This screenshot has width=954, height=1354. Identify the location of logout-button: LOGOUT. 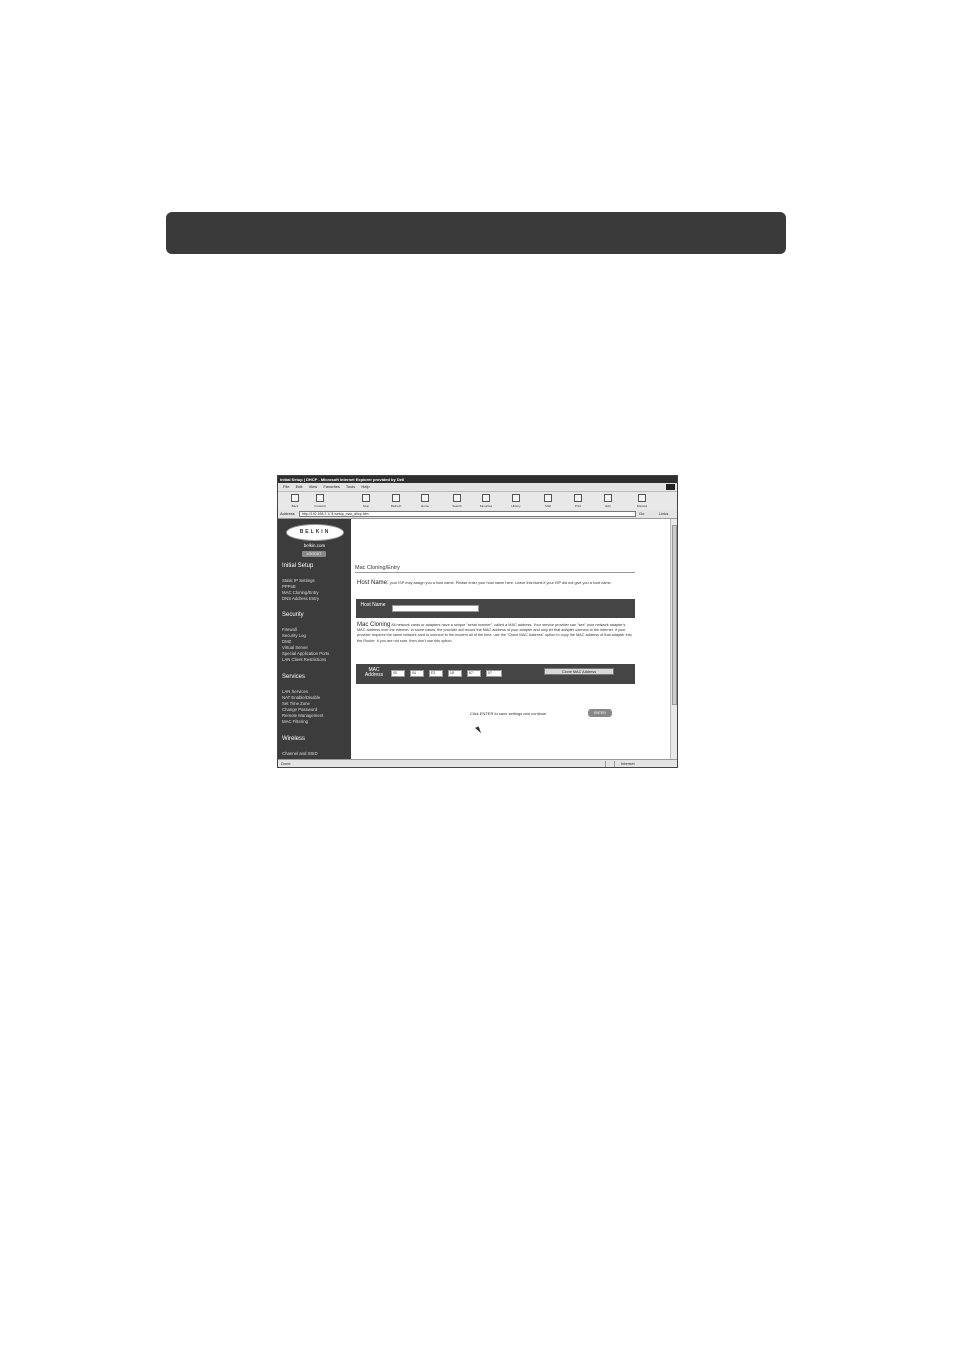
(314, 554).